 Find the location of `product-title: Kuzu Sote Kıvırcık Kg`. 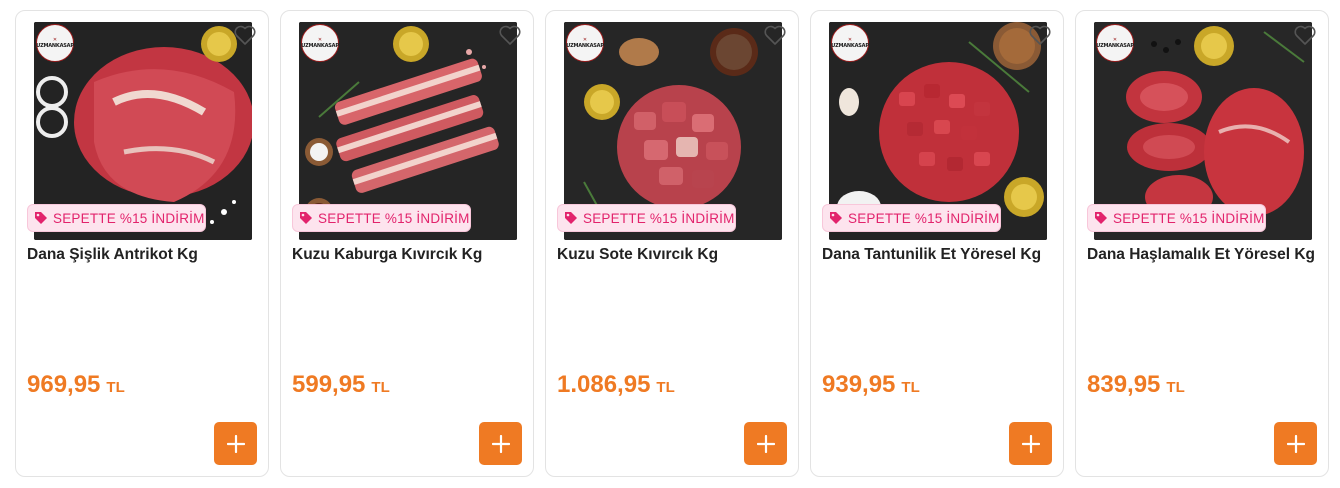

product-title: Kuzu Sote Kıvırcık Kg is located at coordinates (673, 255).